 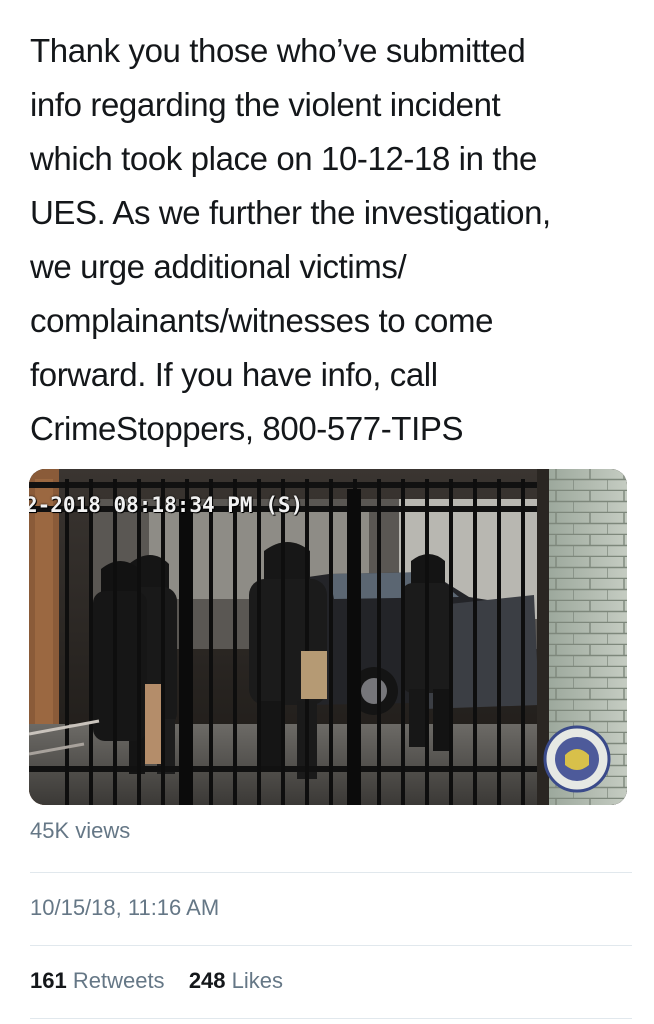 What do you see at coordinates (166, 505) in the screenshot?
I see `video-timestamp-overlay: 2-2018 08:18:34 PM (S)` at bounding box center [166, 505].